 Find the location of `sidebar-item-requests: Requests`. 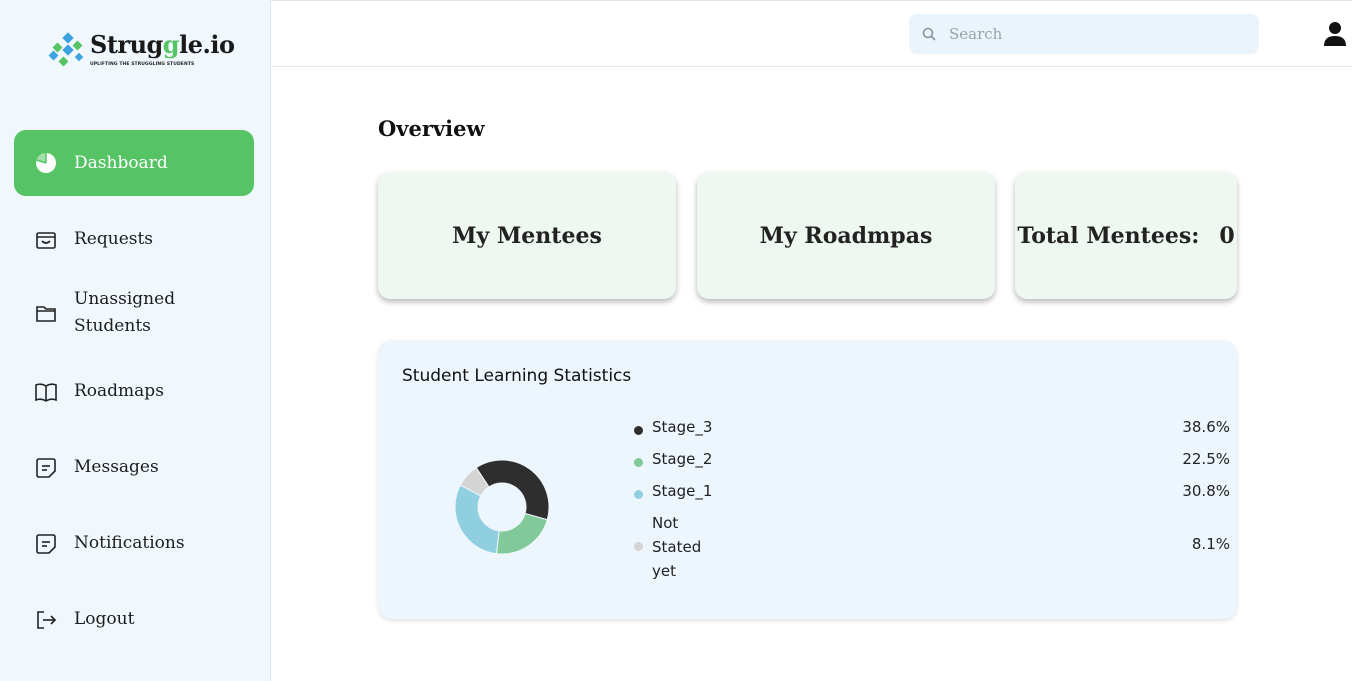

sidebar-item-requests: Requests is located at coordinates (134, 239).